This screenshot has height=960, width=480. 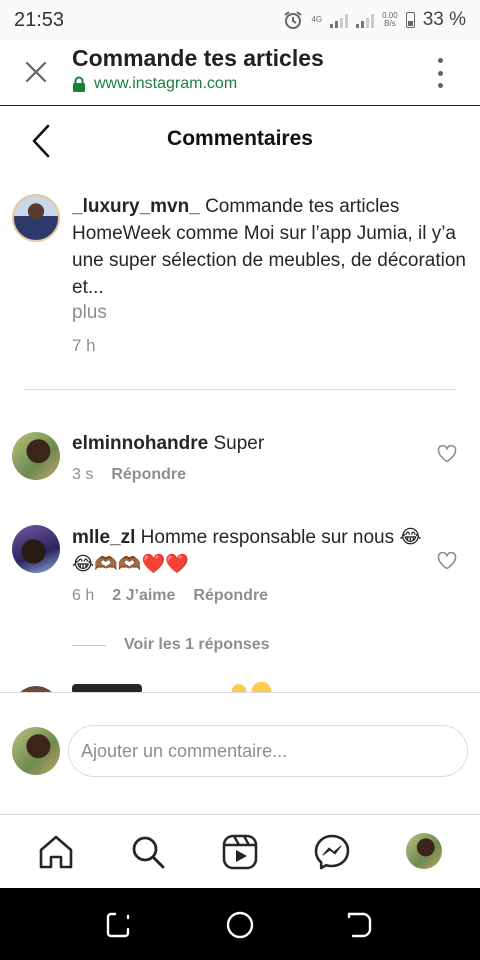 What do you see at coordinates (103, 537) in the screenshot?
I see `comment-username: mlle_zl` at bounding box center [103, 537].